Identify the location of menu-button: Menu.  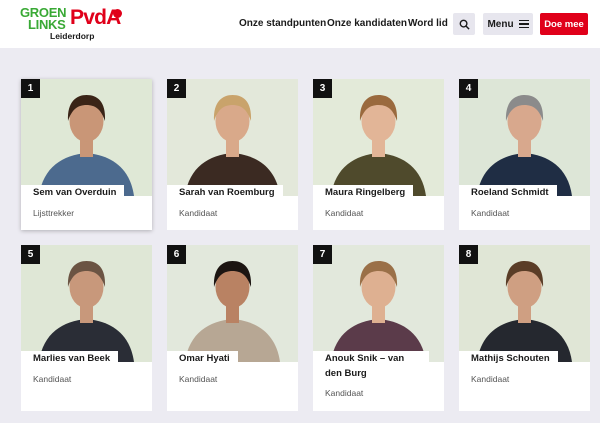
(508, 24).